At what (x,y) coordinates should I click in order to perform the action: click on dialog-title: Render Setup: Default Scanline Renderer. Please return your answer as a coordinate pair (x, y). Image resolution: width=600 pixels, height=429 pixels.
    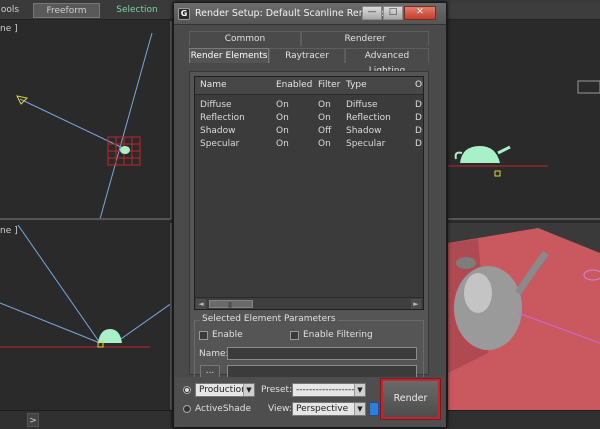
    Looking at the image, I should click on (293, 13).